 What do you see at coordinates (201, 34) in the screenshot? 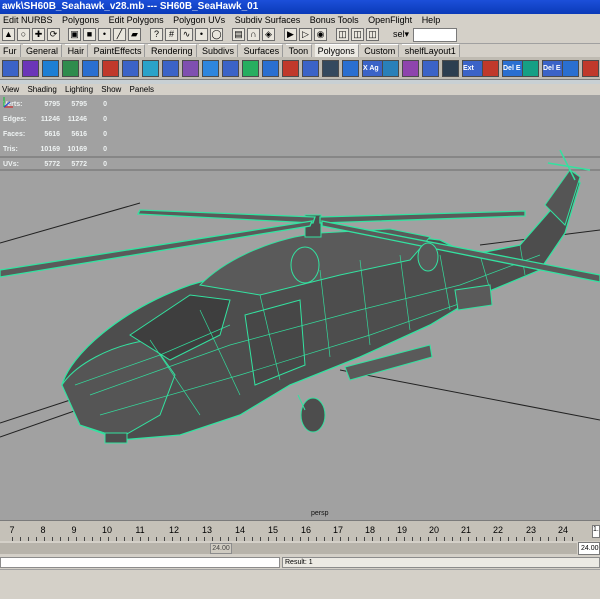
I see `snap-point-icon: •` at bounding box center [201, 34].